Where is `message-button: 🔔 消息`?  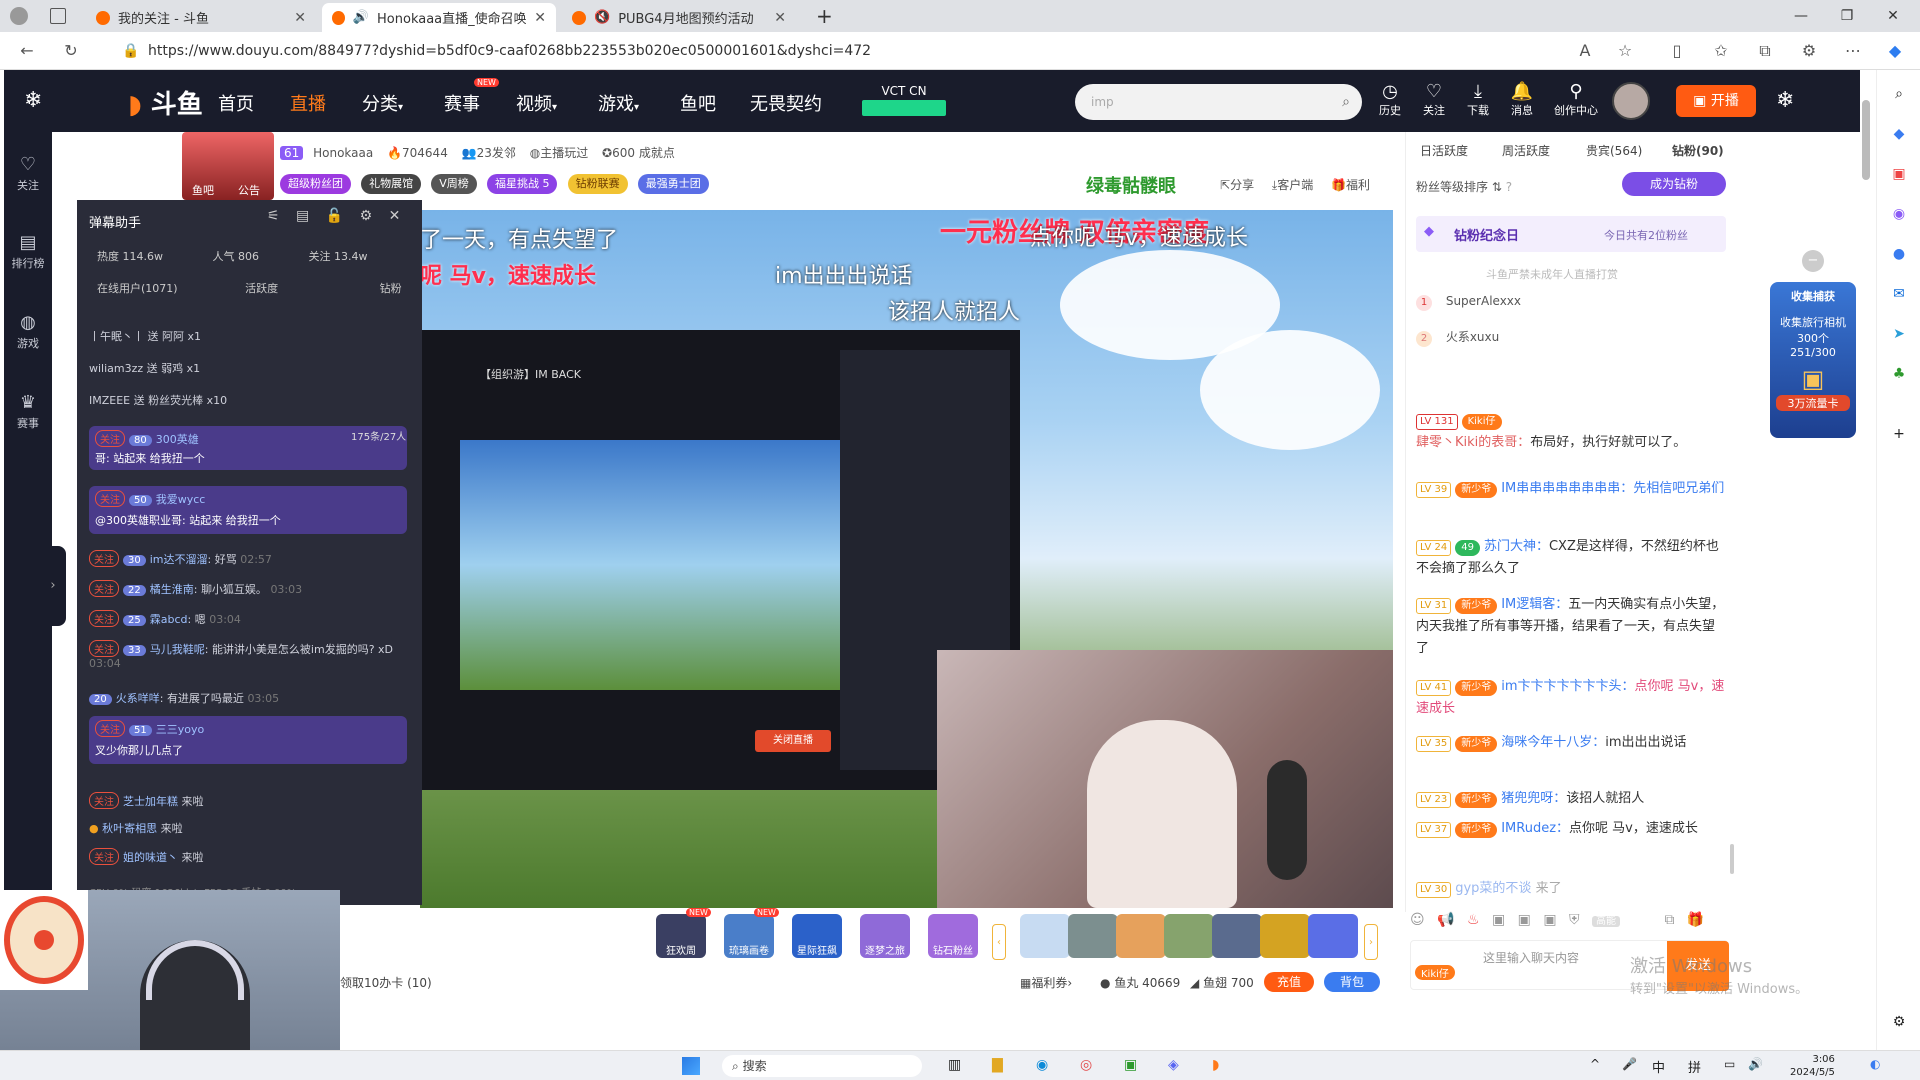
message-button: 🔔 消息 is located at coordinates (1522, 100).